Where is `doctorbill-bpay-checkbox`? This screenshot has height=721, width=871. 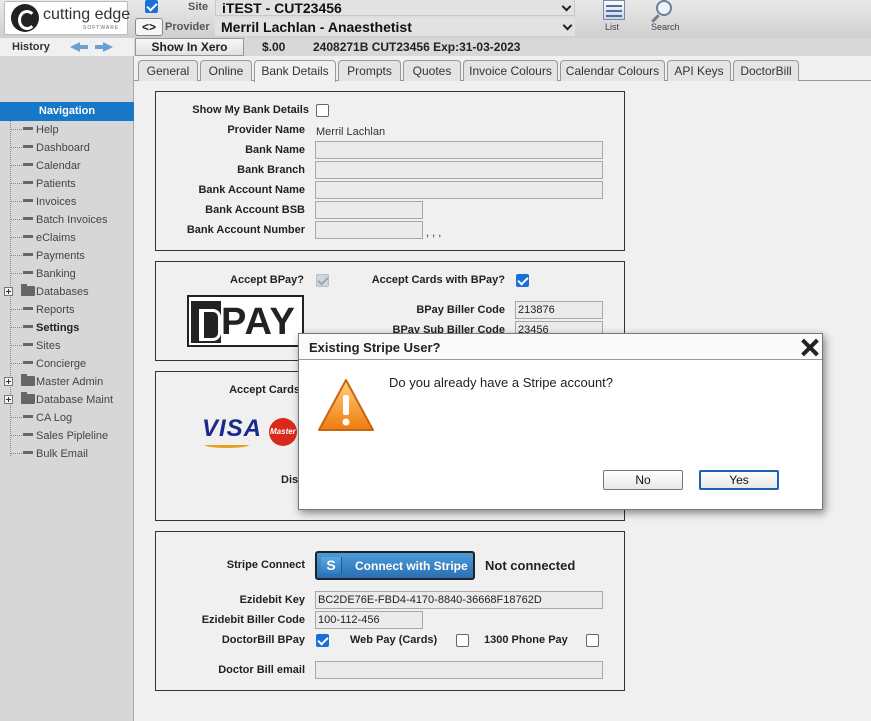
doctorbill-bpay-checkbox is located at coordinates (322, 640).